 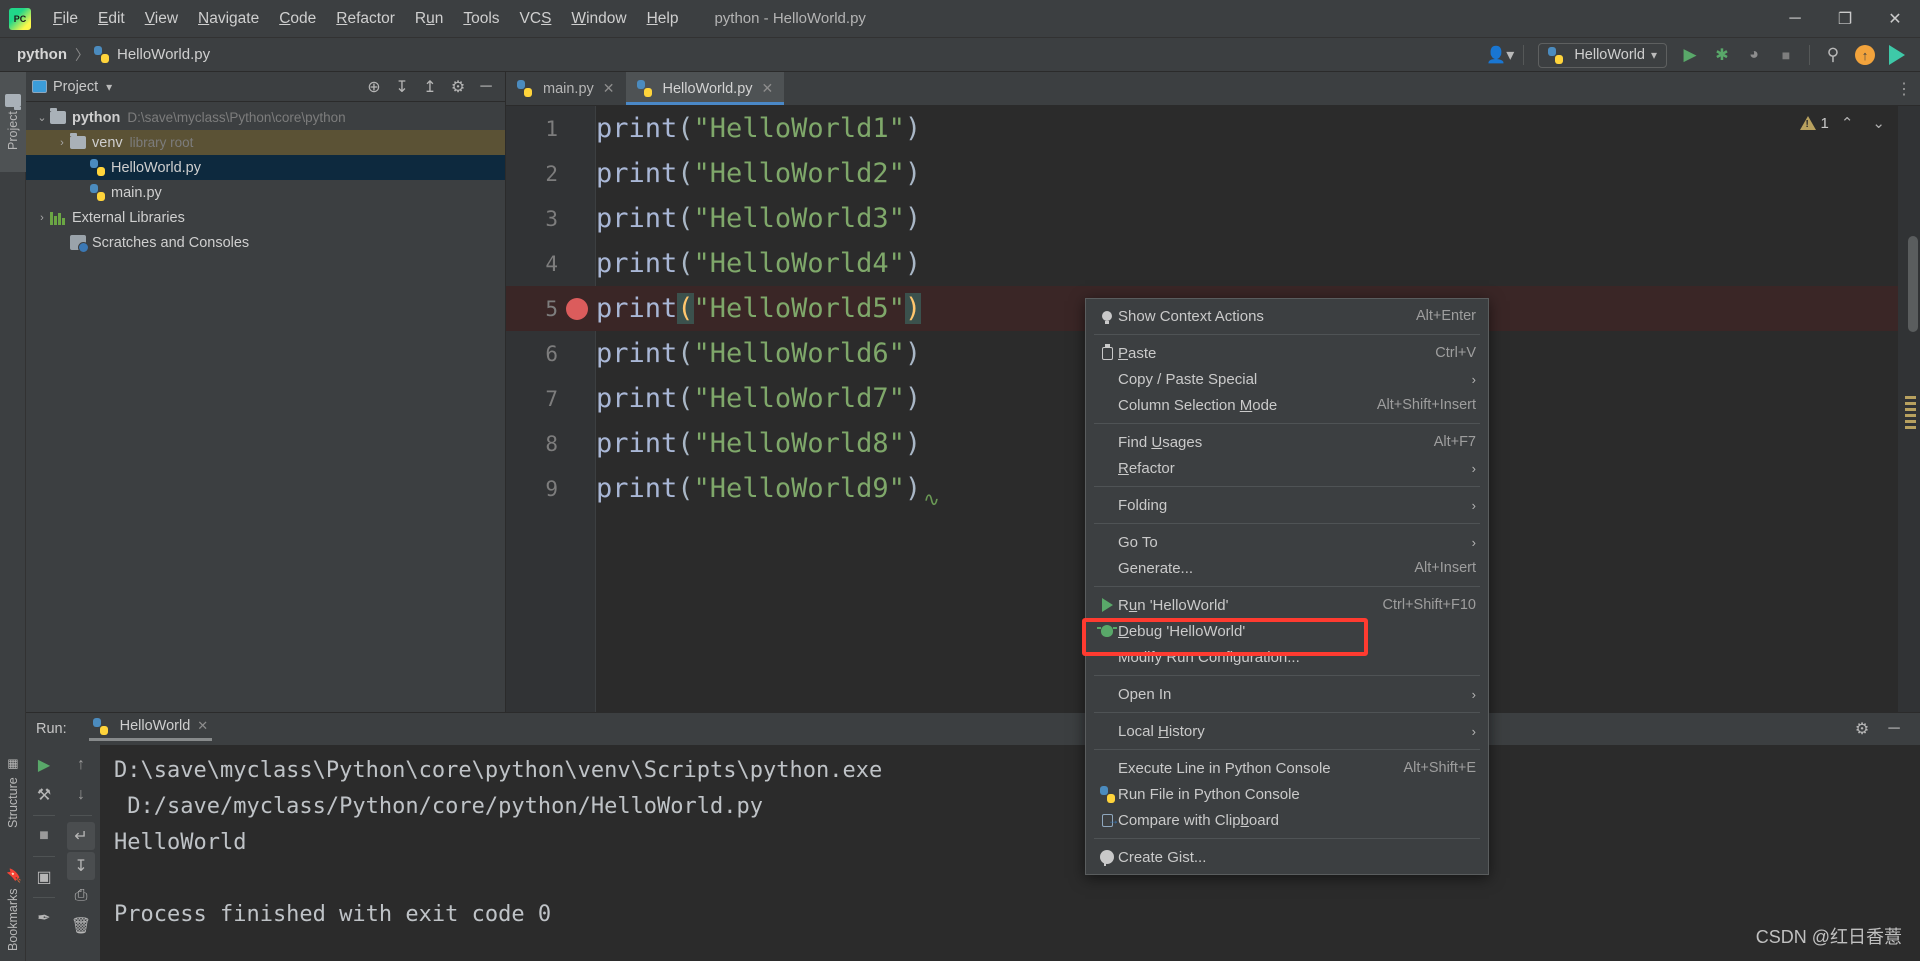 What do you see at coordinates (202, 726) in the screenshot?
I see `close-run-tab-icon: ✕` at bounding box center [202, 726].